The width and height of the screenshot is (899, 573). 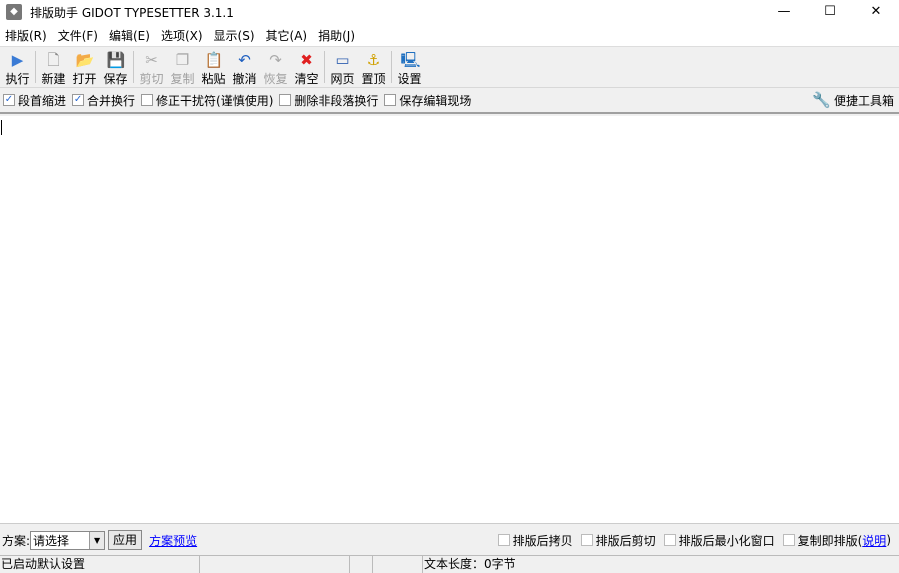 I want to click on window-title: 排版助手 GIDOT TYPESETTER 3.1.1, so click(x=132, y=12).